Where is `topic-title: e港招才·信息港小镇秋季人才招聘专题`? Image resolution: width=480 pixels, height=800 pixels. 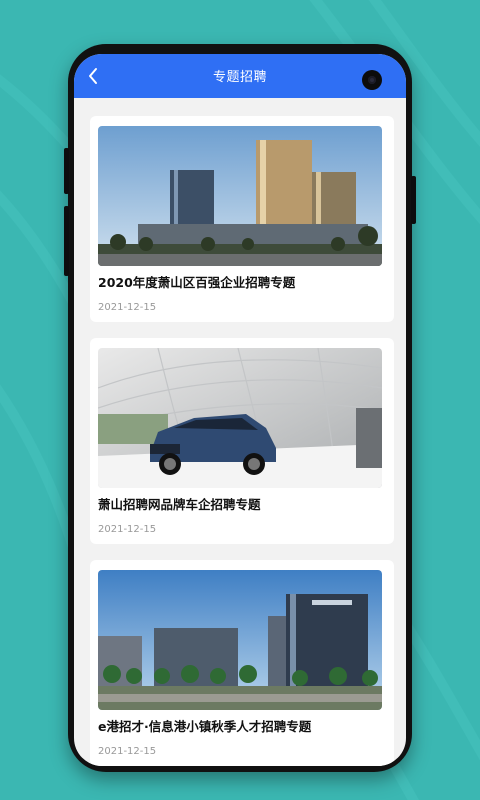
topic-title: e港招才·信息港小镇秋季人才招聘专题 is located at coordinates (205, 726).